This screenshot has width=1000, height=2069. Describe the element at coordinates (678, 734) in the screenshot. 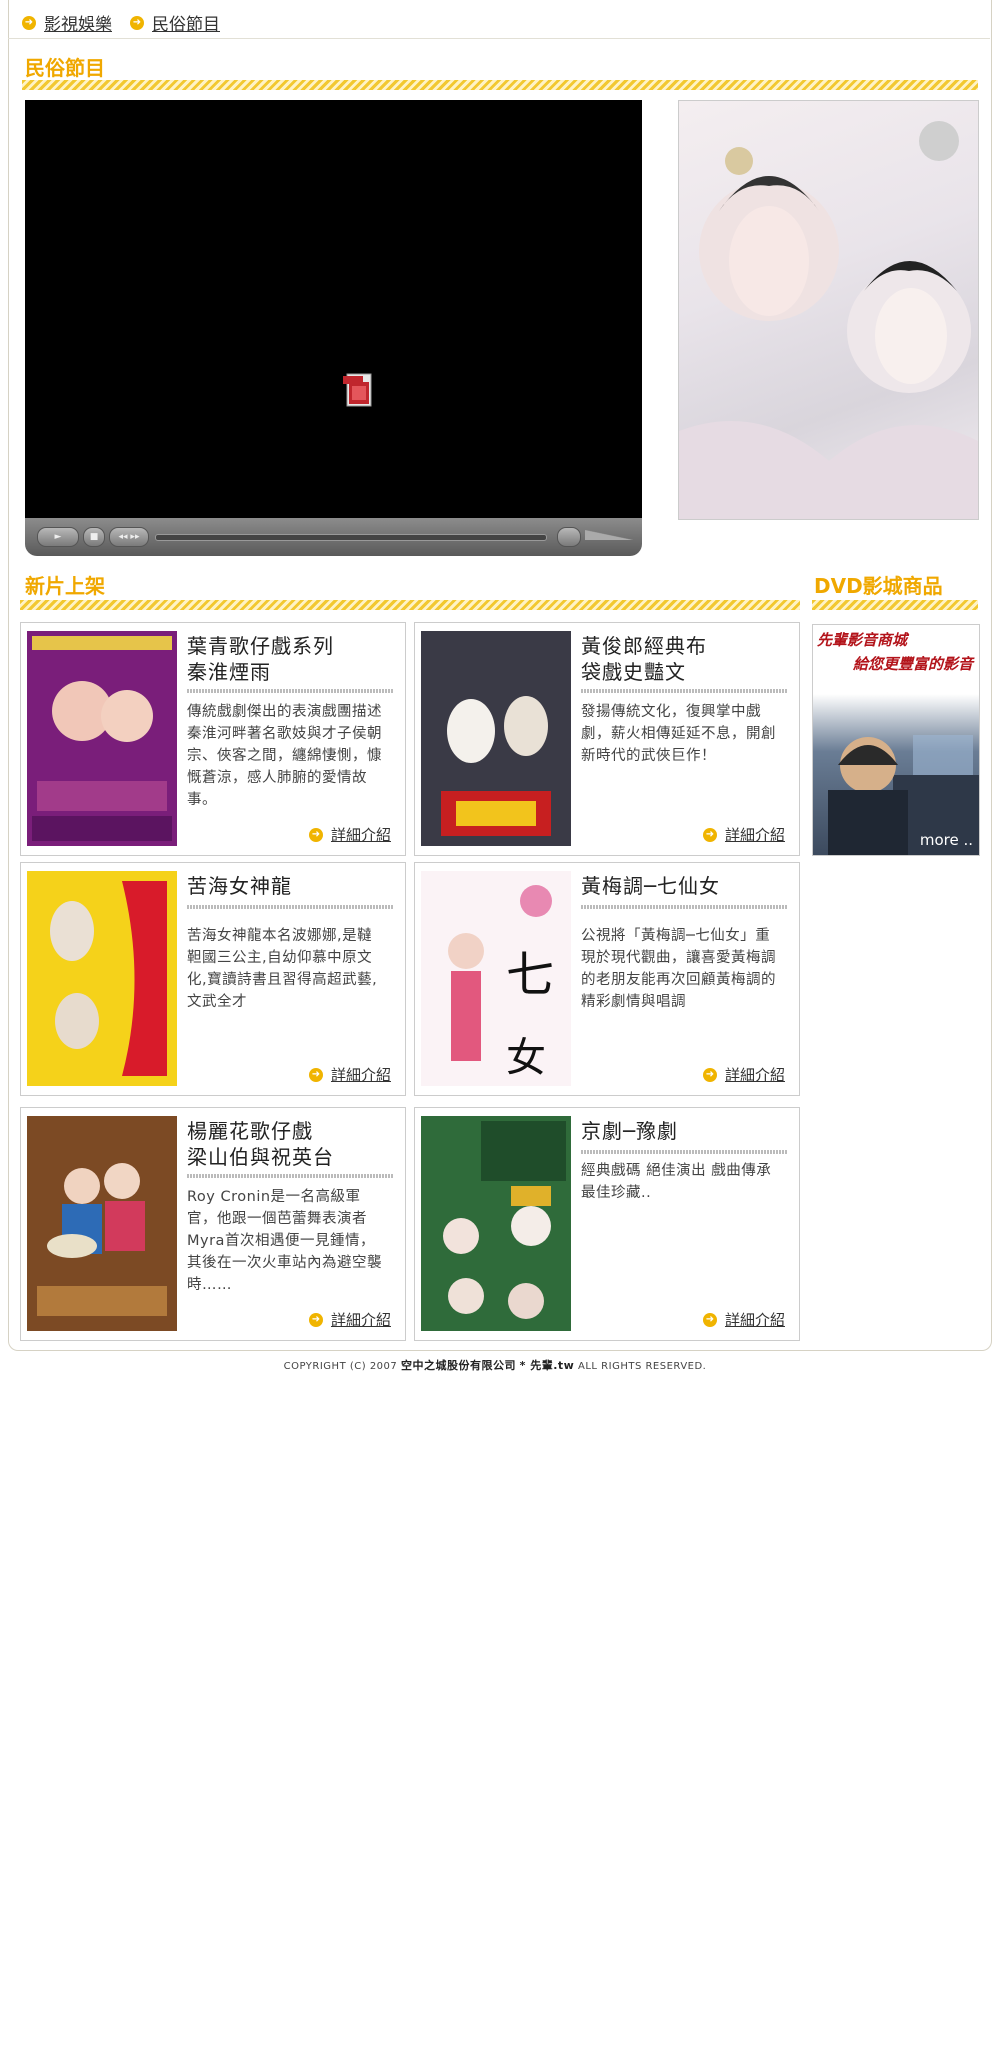

I see `card-description: 發揚傳統文化，復興掌中戲劇，薪火相傳延延不息，開創新時代的武俠巨作！` at that location.